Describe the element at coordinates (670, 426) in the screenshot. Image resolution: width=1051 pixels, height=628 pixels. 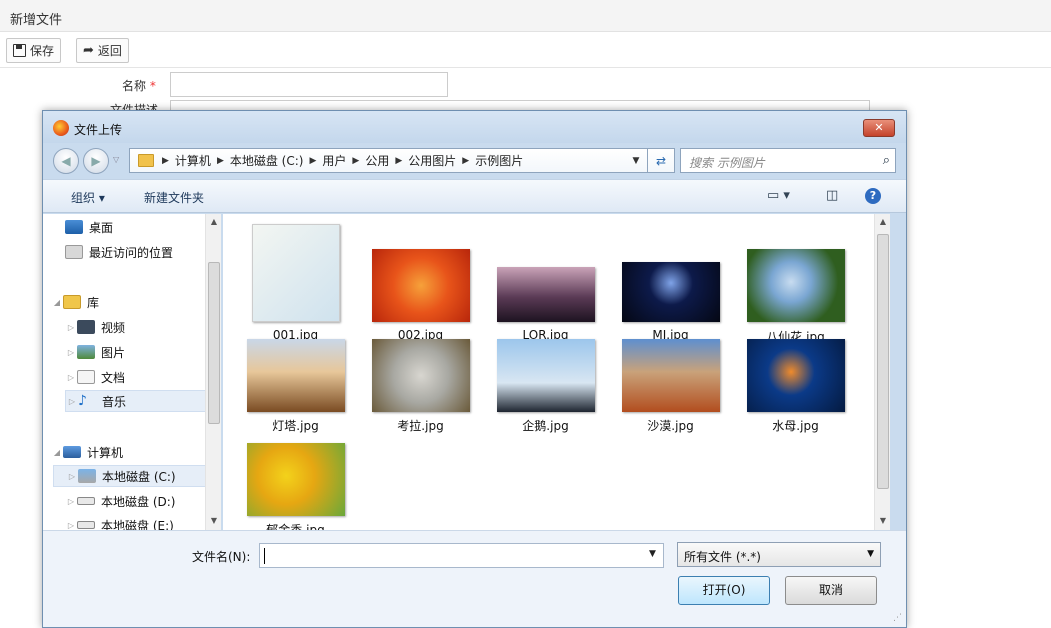
I see `file-name: 沙漠.jpg` at that location.